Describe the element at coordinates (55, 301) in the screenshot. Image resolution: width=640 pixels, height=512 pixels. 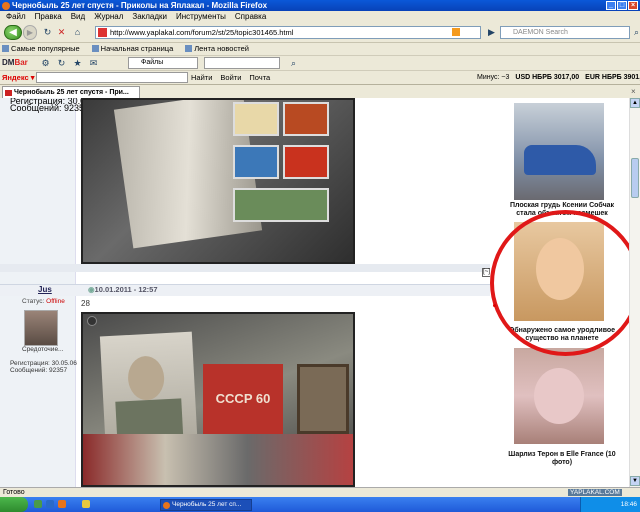
I see `status-offline-value: Offline` at that location.